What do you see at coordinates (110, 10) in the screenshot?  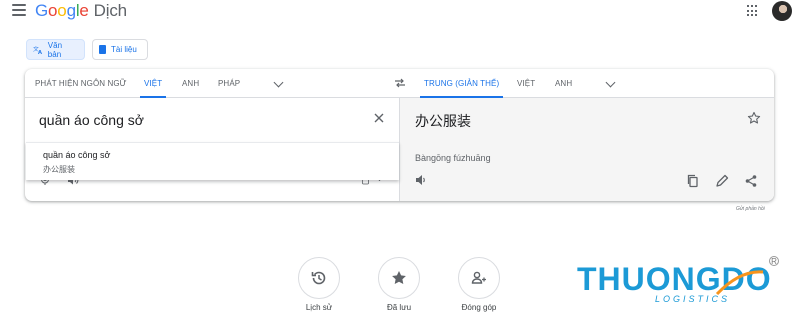 I see `product-name: Dịch` at bounding box center [110, 10].